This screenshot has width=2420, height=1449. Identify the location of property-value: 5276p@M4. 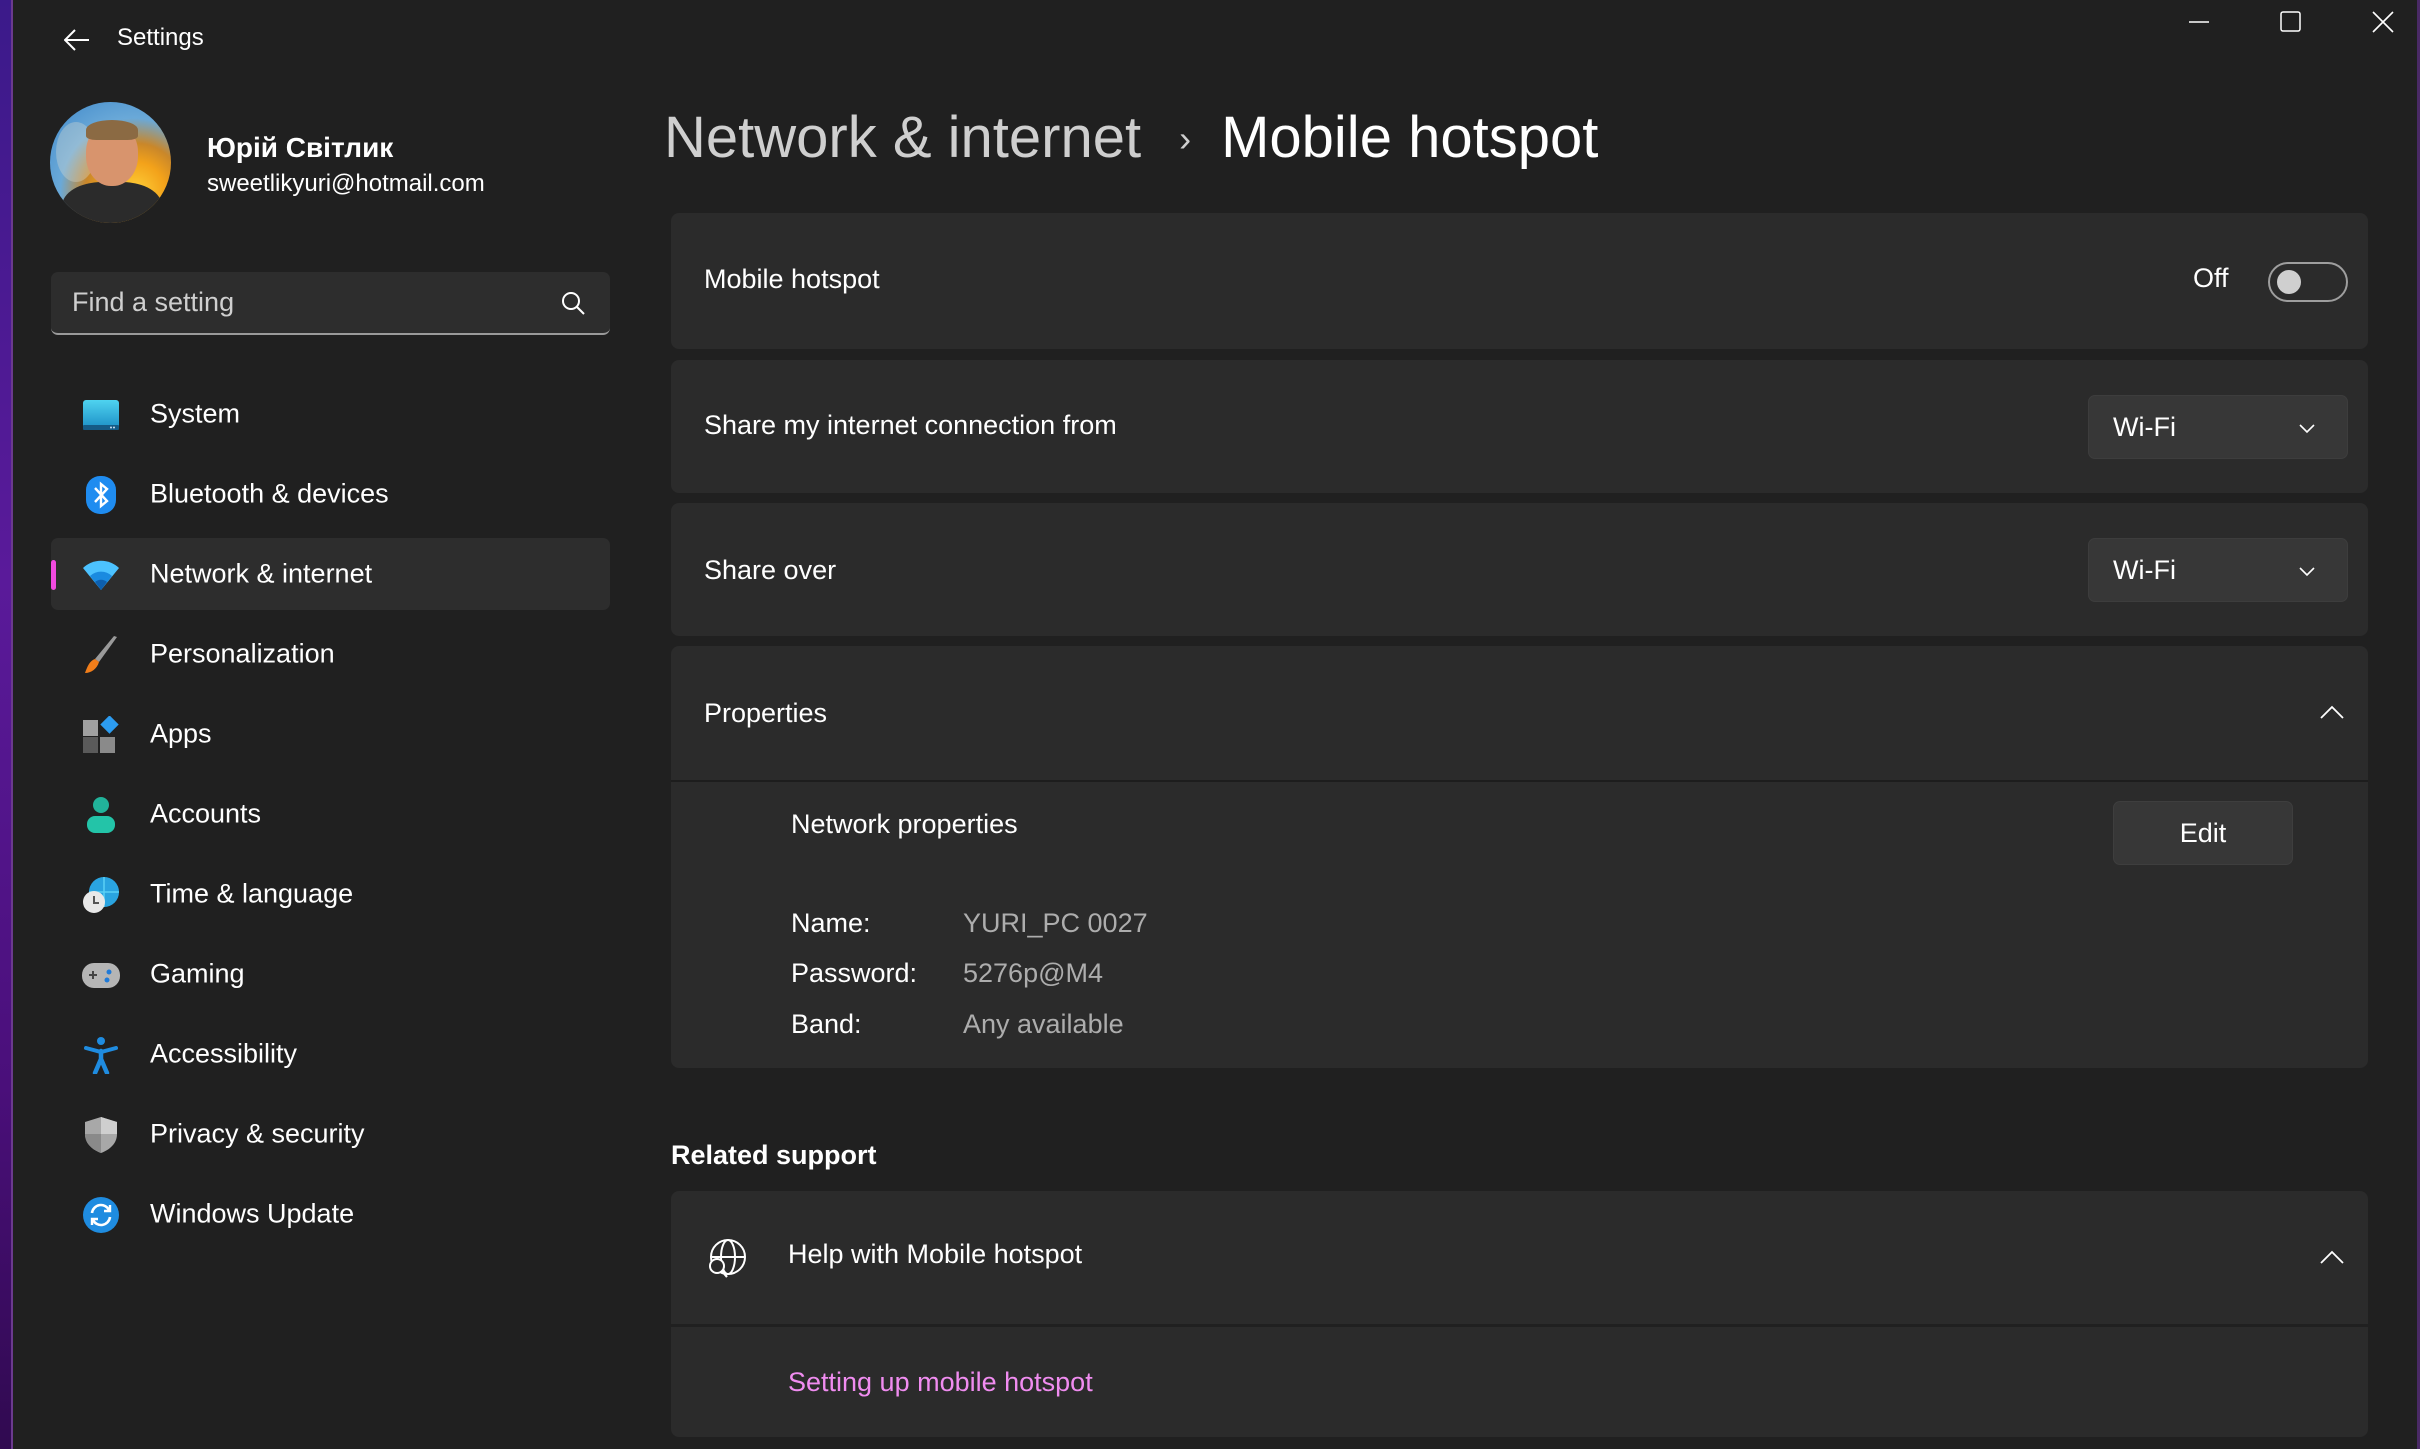
(1033, 973).